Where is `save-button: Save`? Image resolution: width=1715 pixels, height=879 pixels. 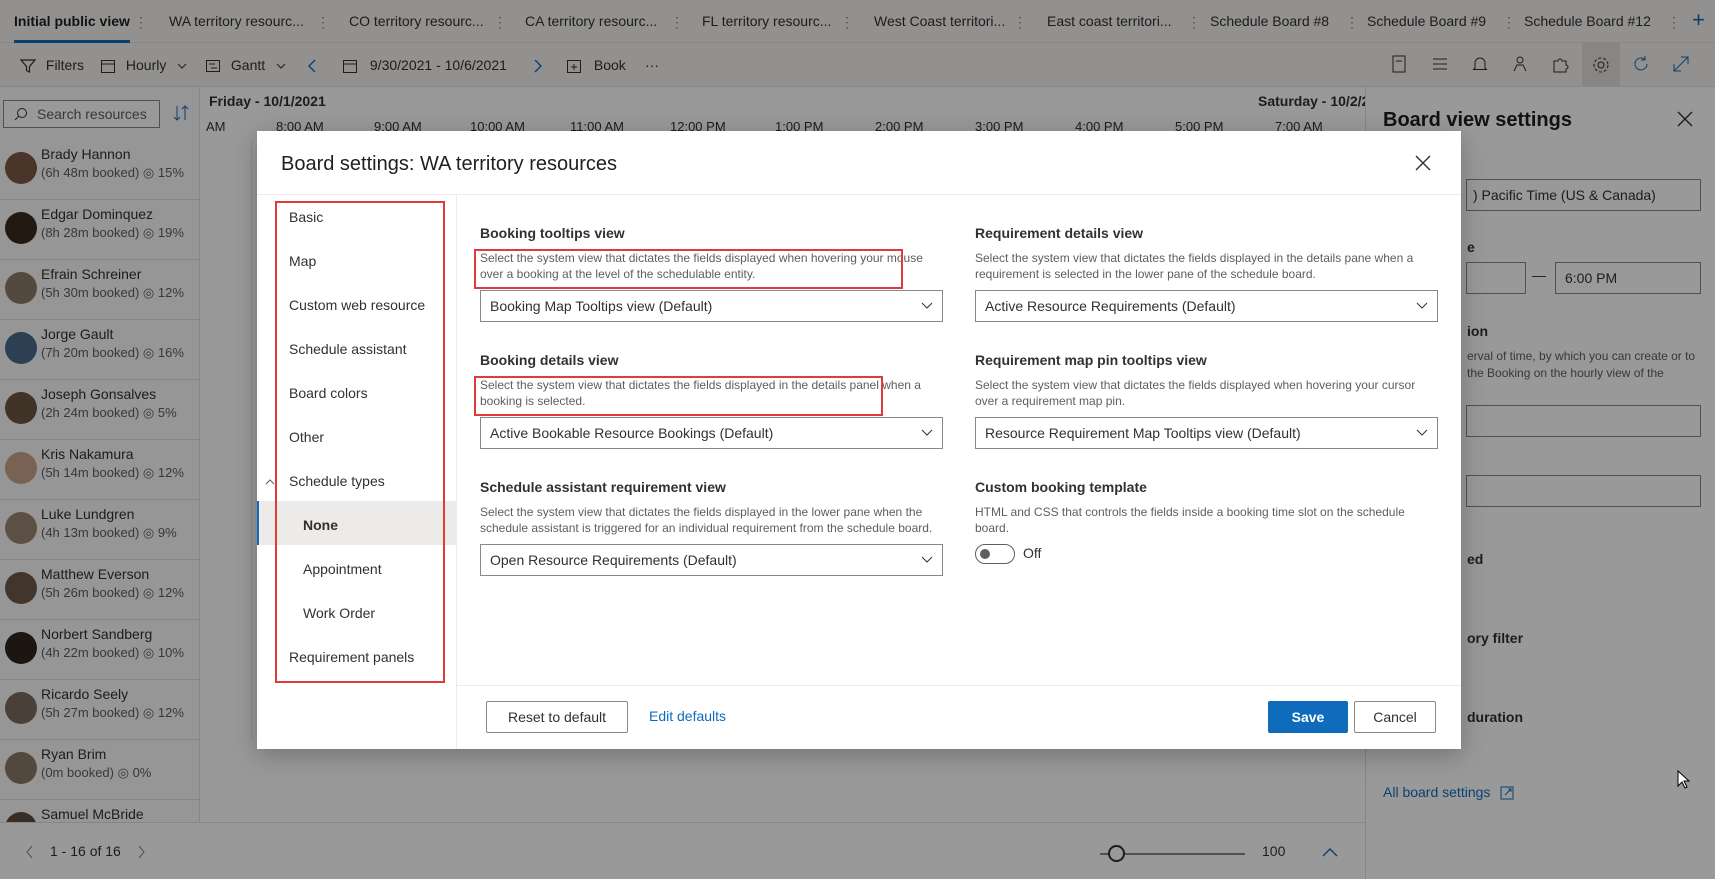
save-button: Save is located at coordinates (1308, 717).